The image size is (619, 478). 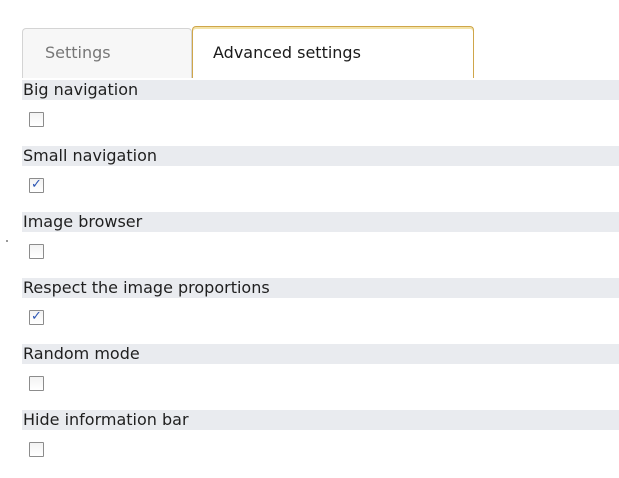 I want to click on tab-advanced-settings: Advanced settings, so click(x=333, y=52).